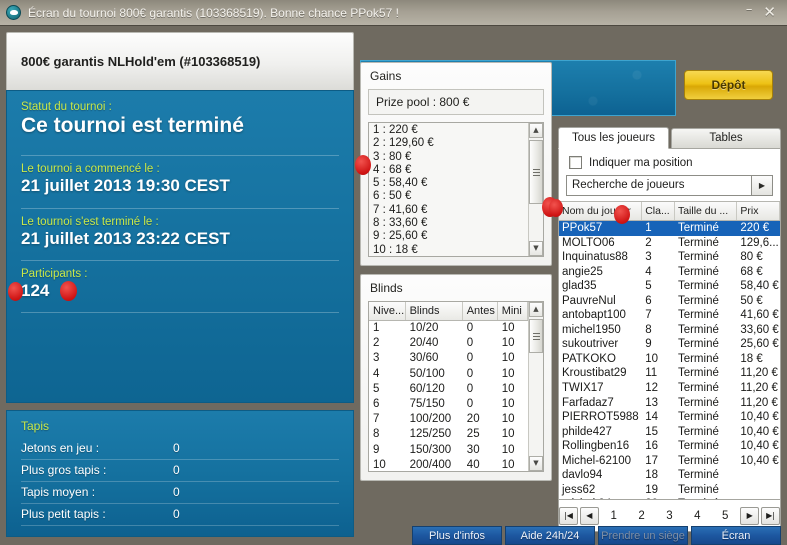 The image size is (787, 545). What do you see at coordinates (697, 516) in the screenshot?
I see `page-number-4: 4` at bounding box center [697, 516].